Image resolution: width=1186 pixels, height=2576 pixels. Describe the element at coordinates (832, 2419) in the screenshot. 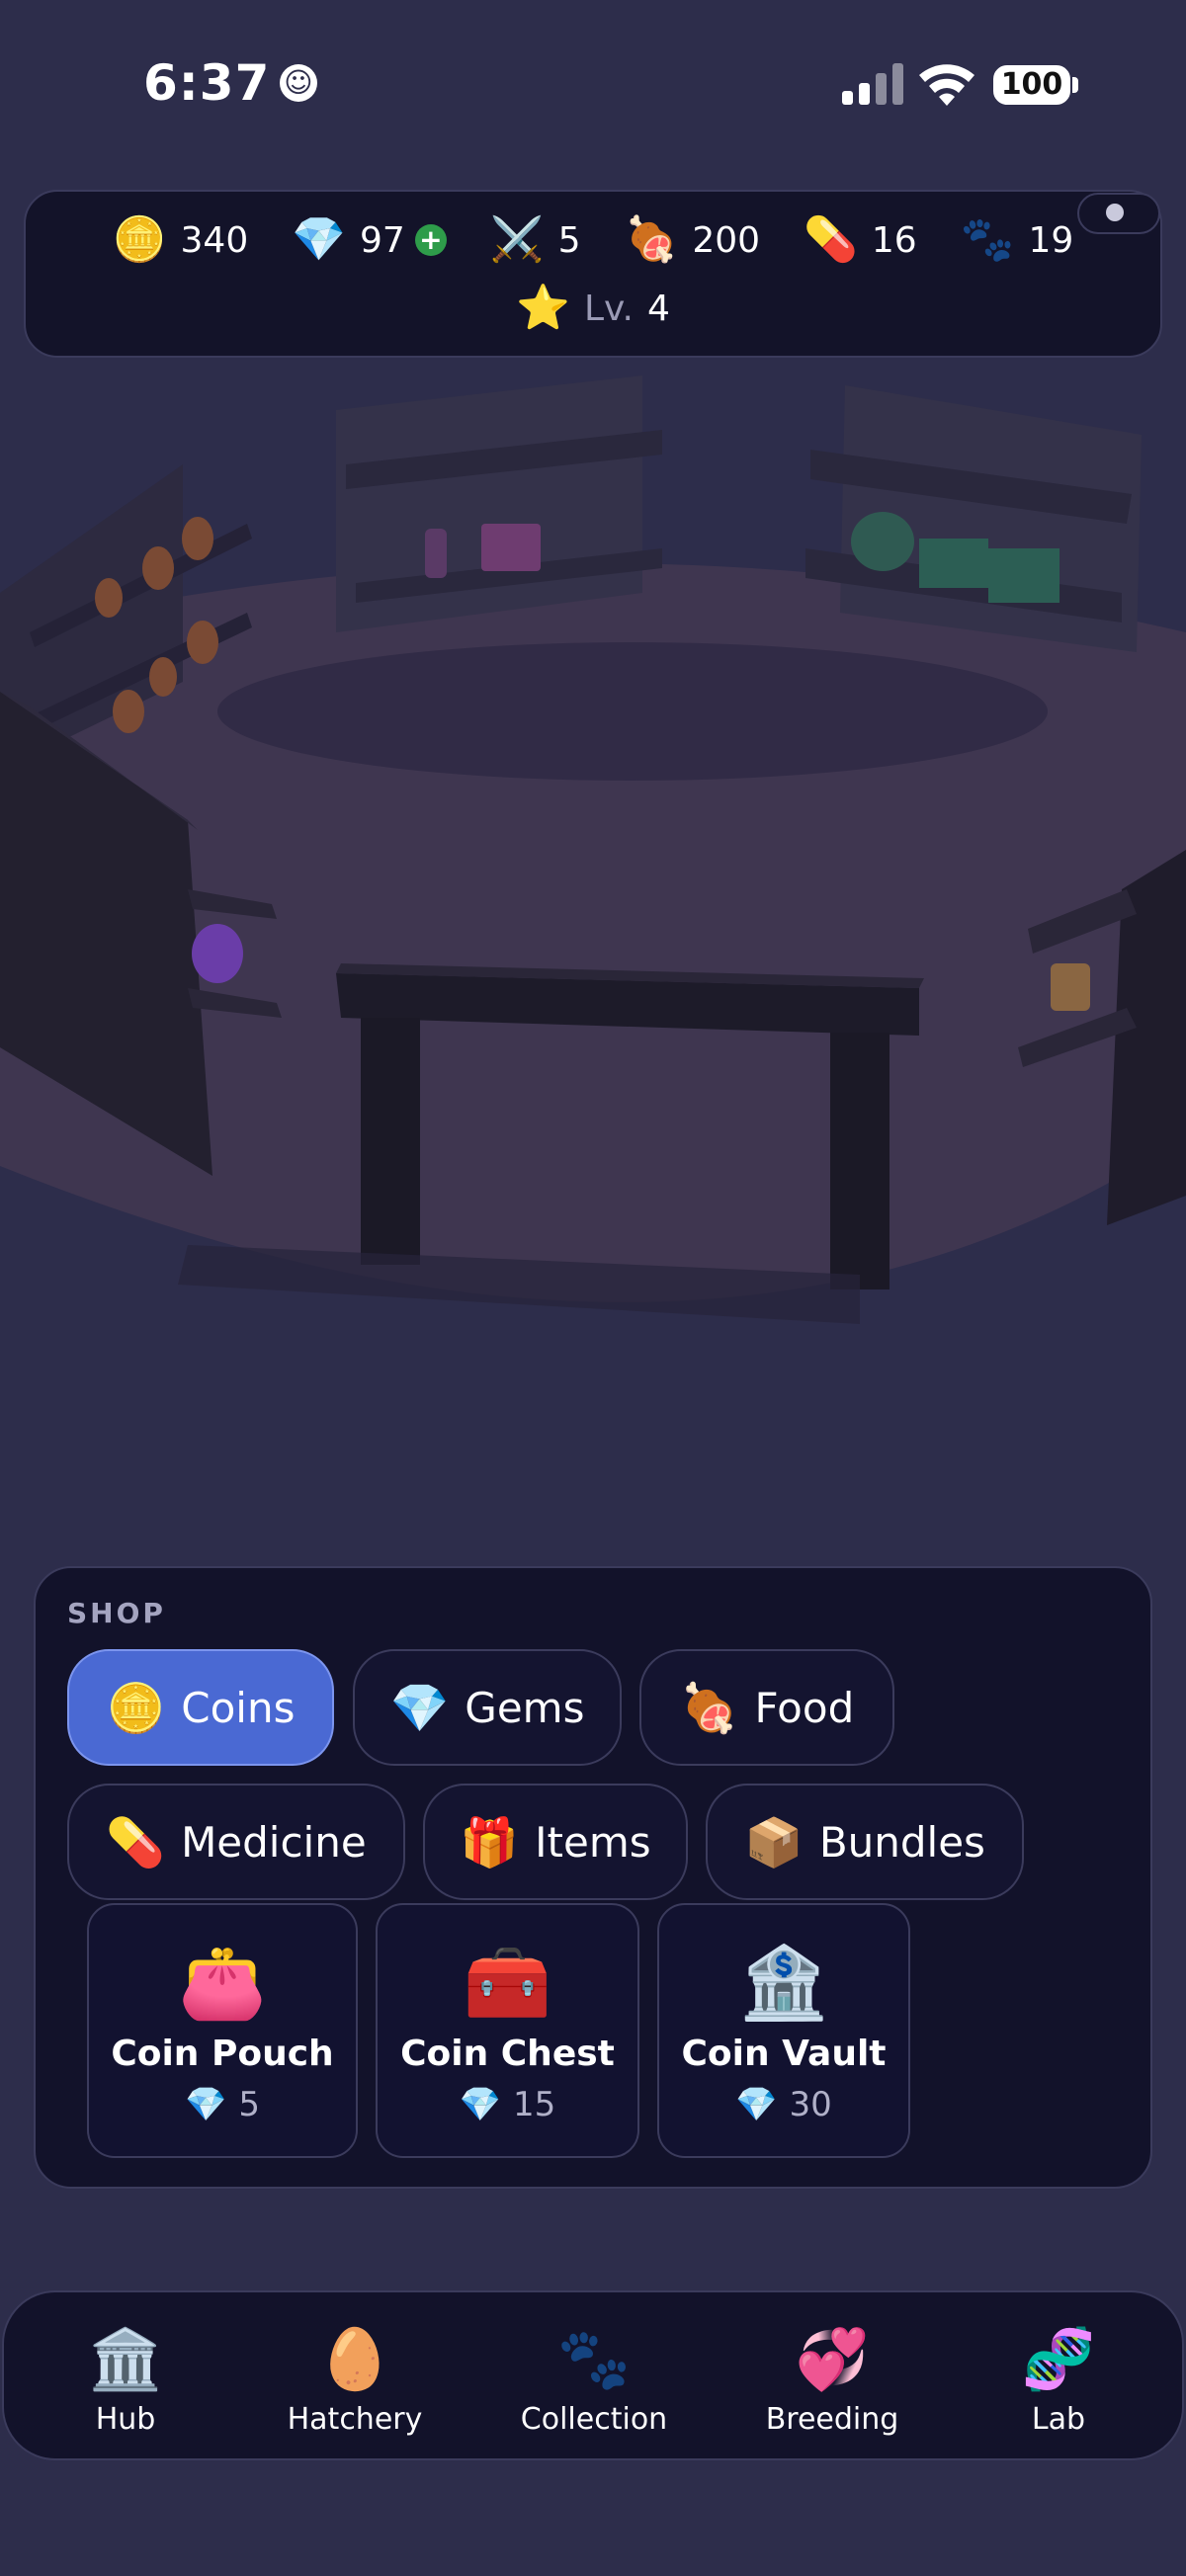

I see `nav-label: Breeding` at that location.